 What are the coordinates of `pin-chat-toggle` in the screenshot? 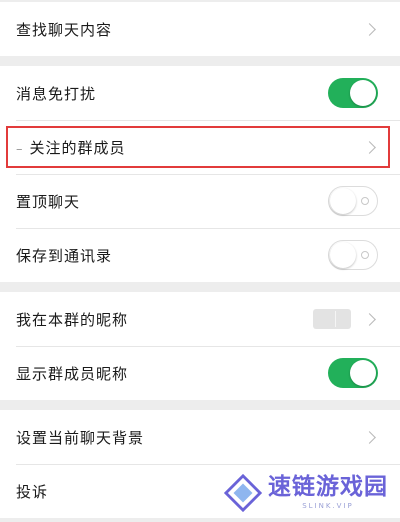 It's located at (353, 201).